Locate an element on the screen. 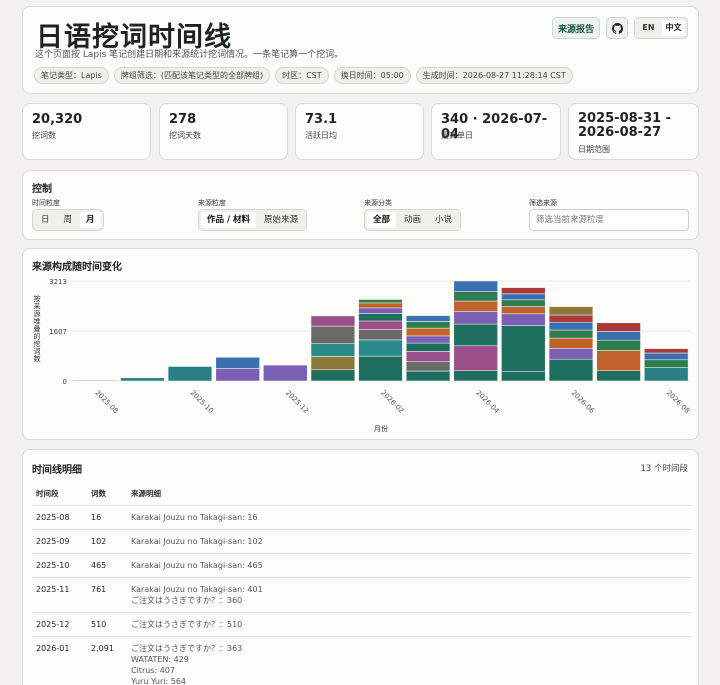  granularity-day: 日 is located at coordinates (45, 220).